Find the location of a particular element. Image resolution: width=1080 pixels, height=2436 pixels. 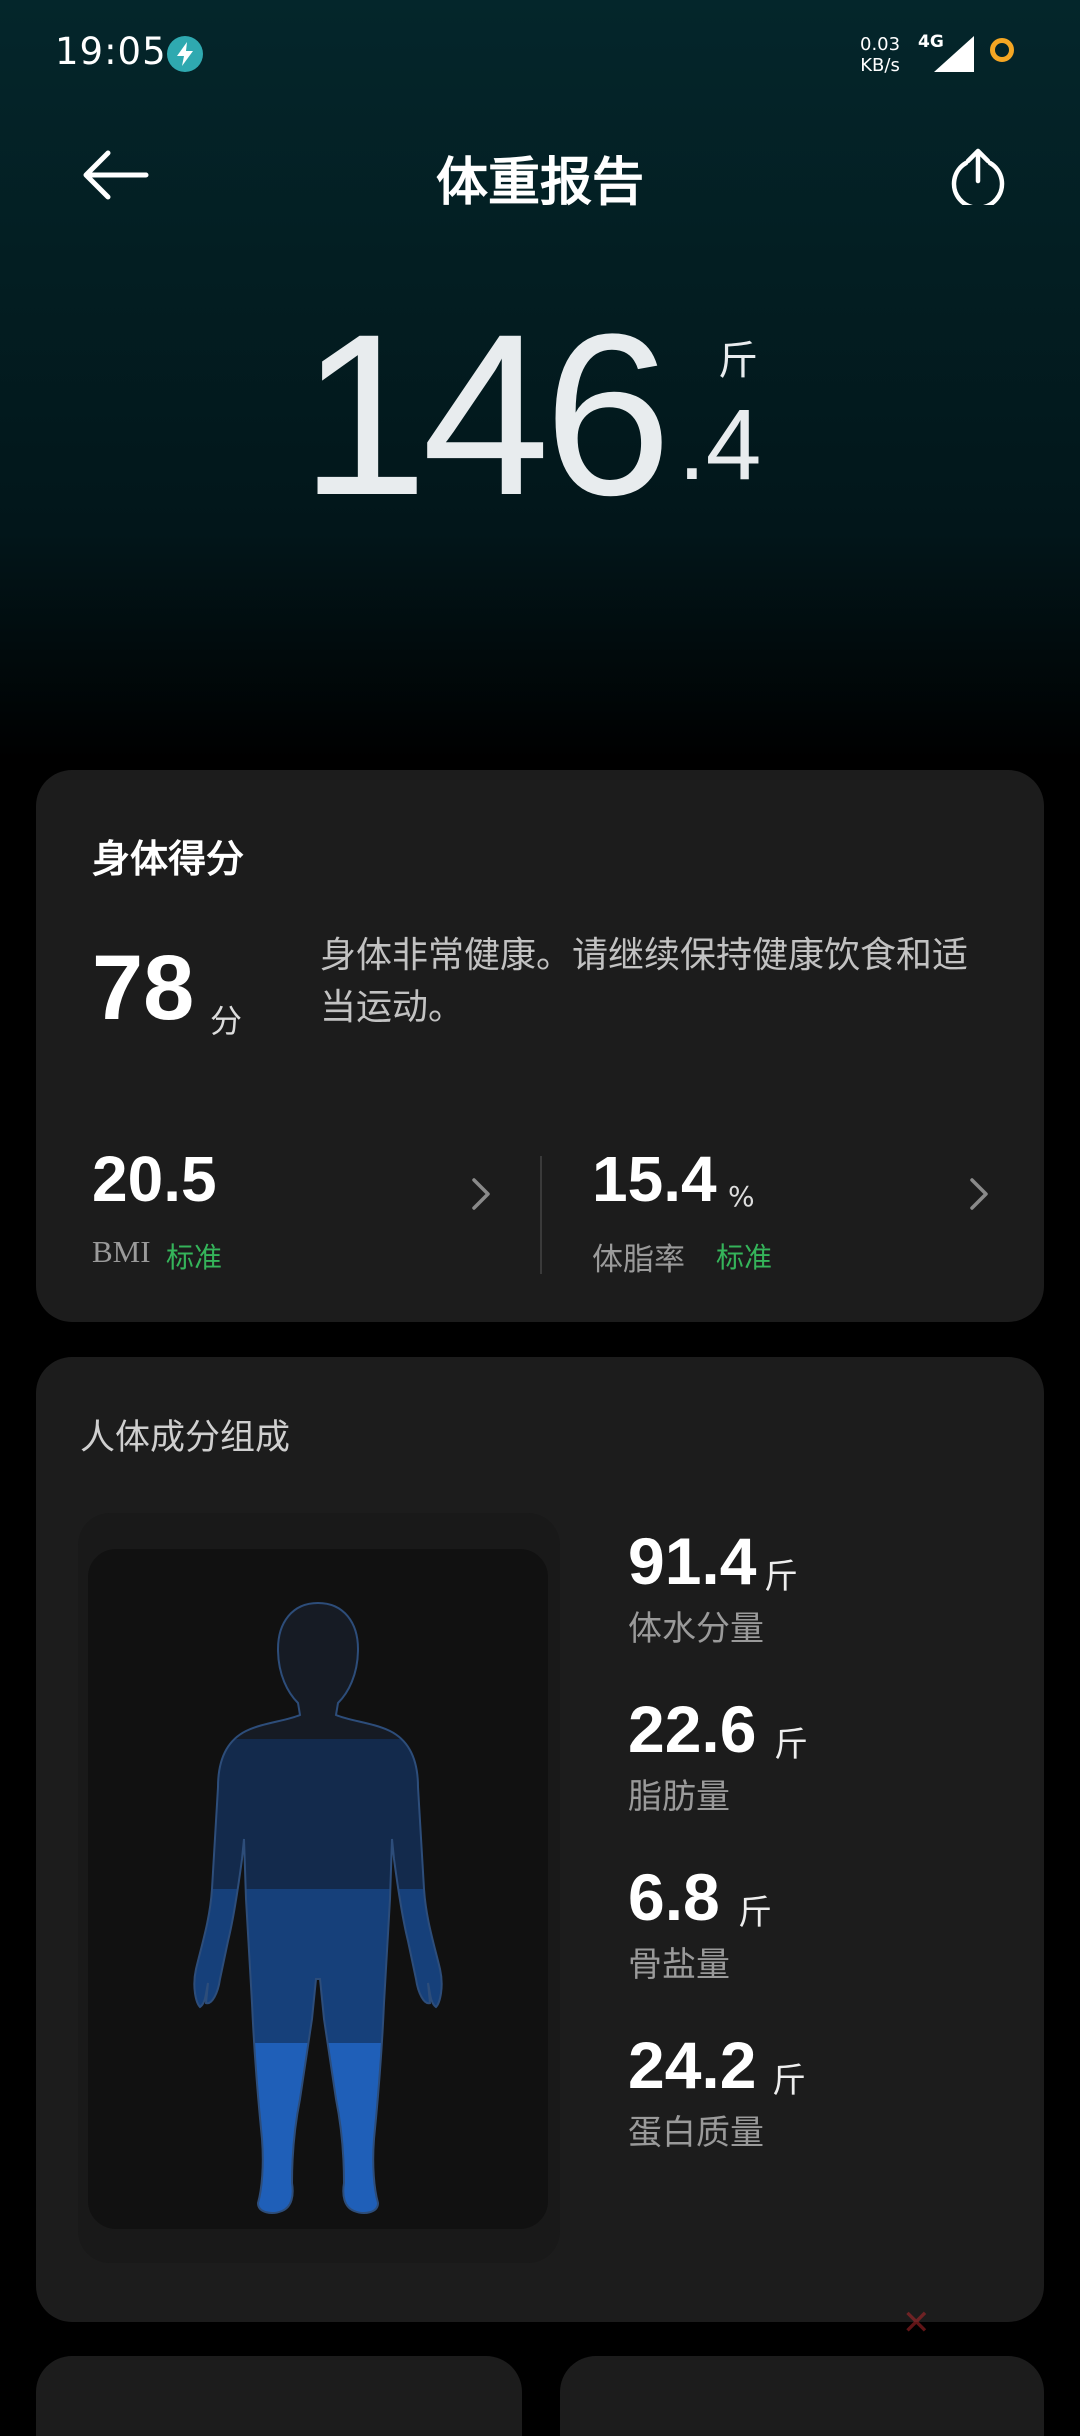

charging-bolt-icon is located at coordinates (185, 54).